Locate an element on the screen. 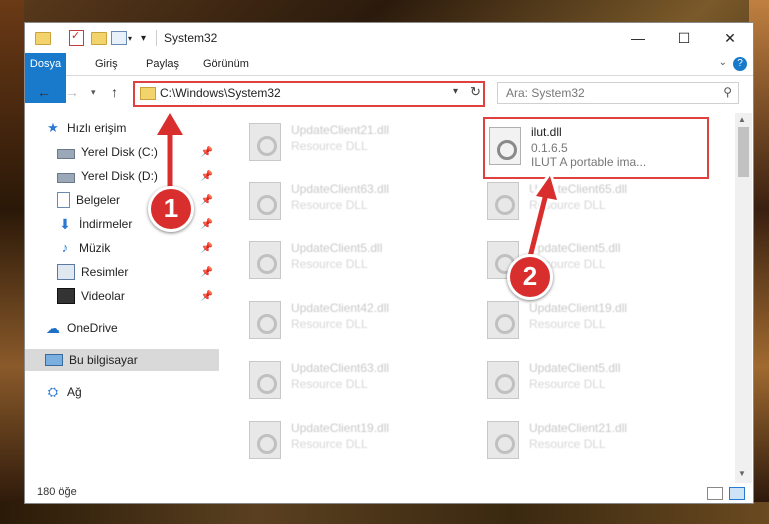 The width and height of the screenshot is (769, 524). list-item: UpdateClient65.dll Resource DLL is located at coordinates (577, 201).